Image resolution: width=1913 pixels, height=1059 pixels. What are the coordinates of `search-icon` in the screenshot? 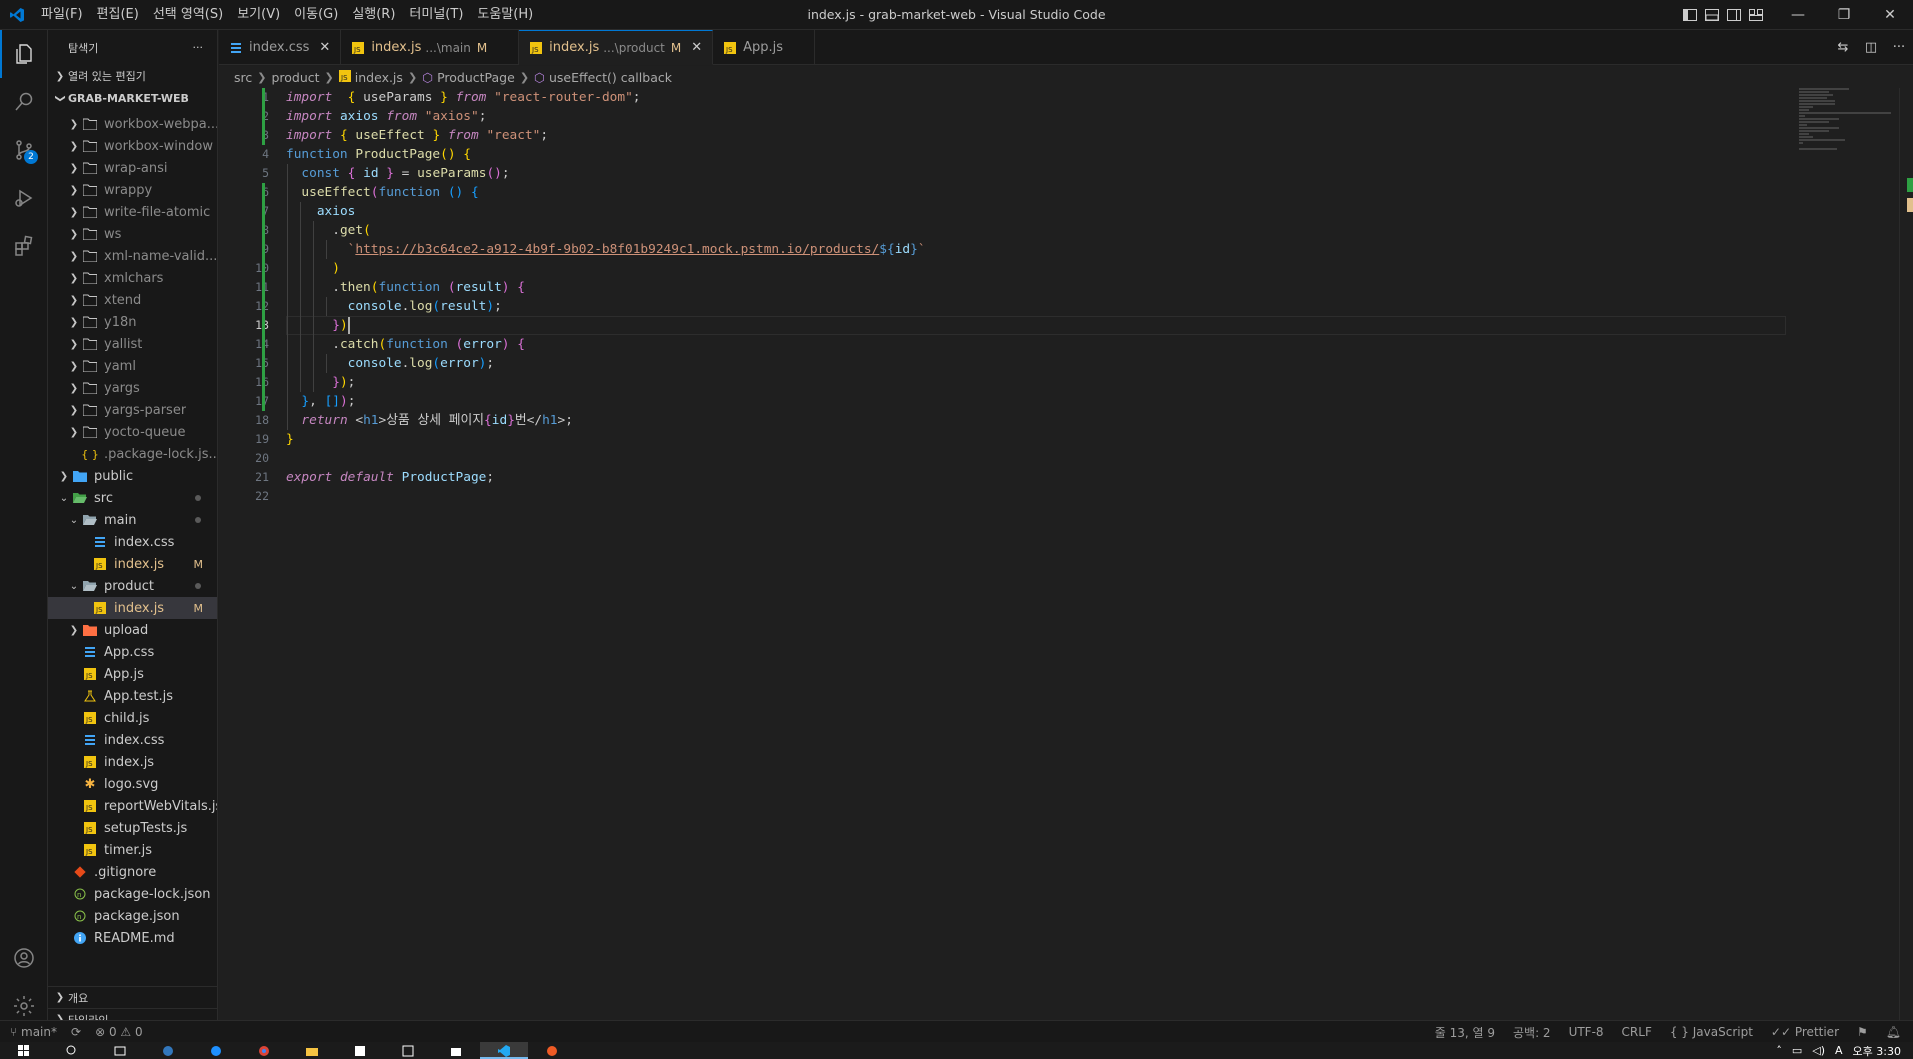 It's located at (24, 102).